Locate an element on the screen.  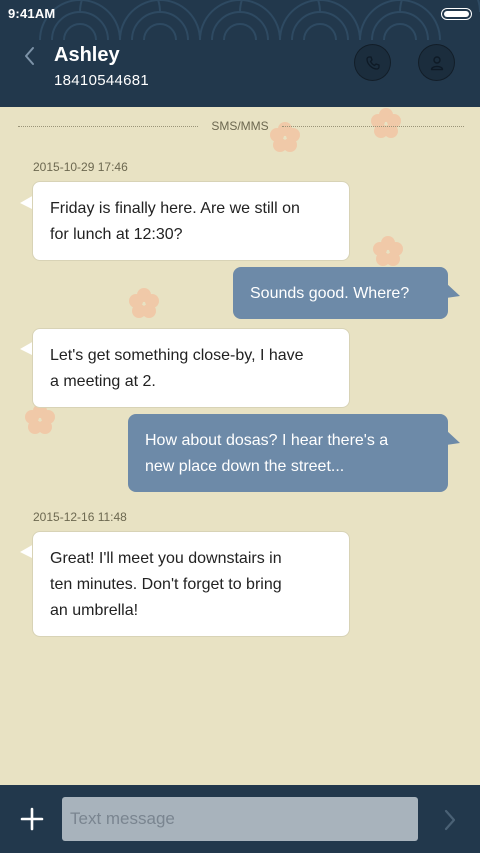
message-line: ten minutes. Don't forget to bring is located at coordinates (166, 584).